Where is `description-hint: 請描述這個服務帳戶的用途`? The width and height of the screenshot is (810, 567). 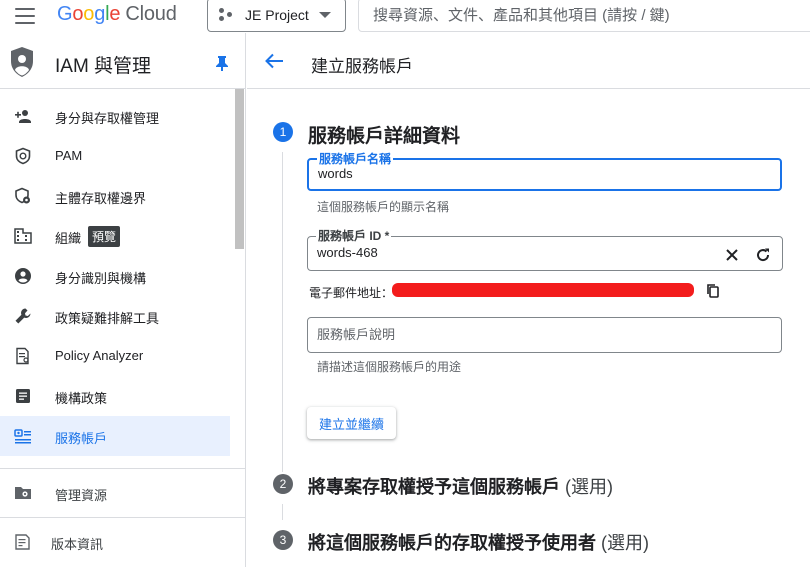
description-hint: 請描述這個服務帳戶的用途 is located at coordinates (389, 367).